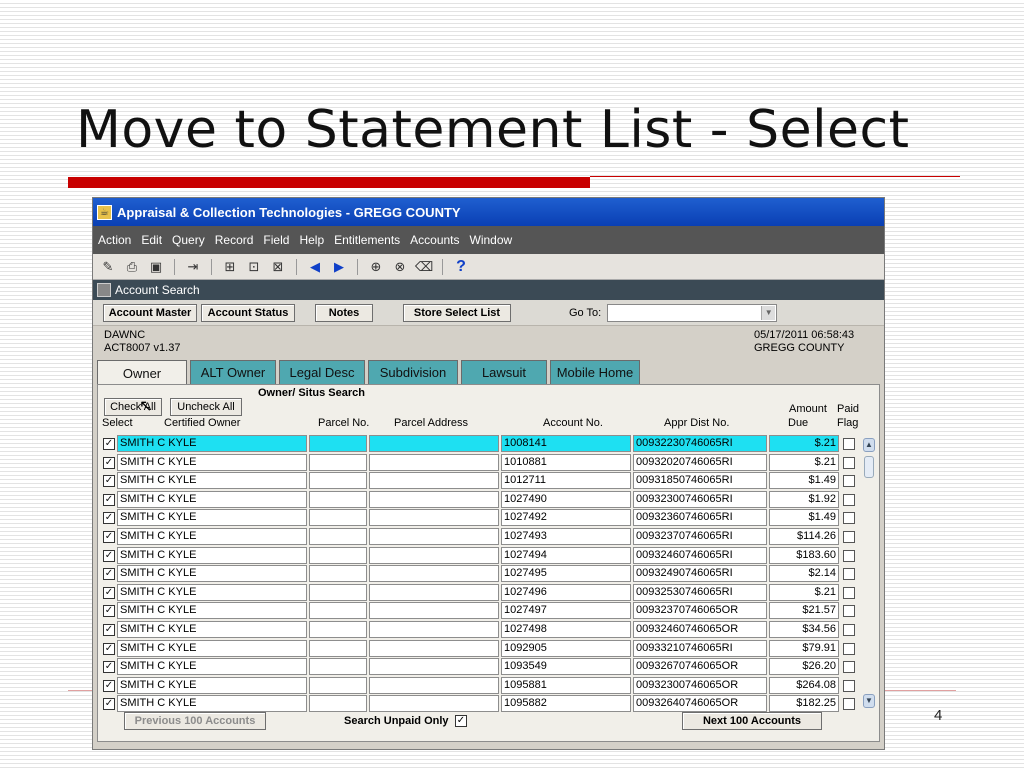 The image size is (1024, 768). Describe the element at coordinates (566, 462) in the screenshot. I see `account-no-cell: 1010881` at that location.